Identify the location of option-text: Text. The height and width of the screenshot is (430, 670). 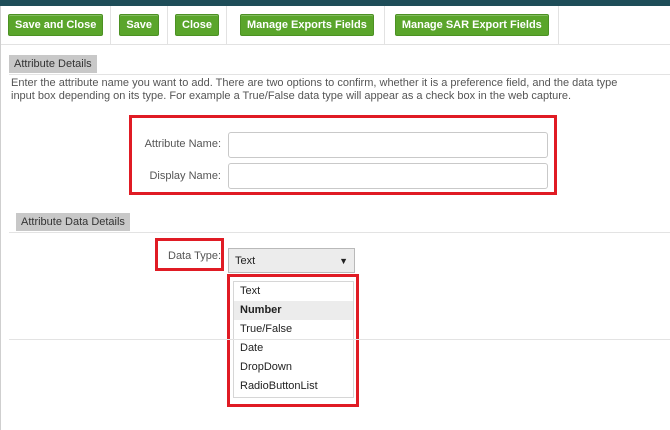
(293, 291).